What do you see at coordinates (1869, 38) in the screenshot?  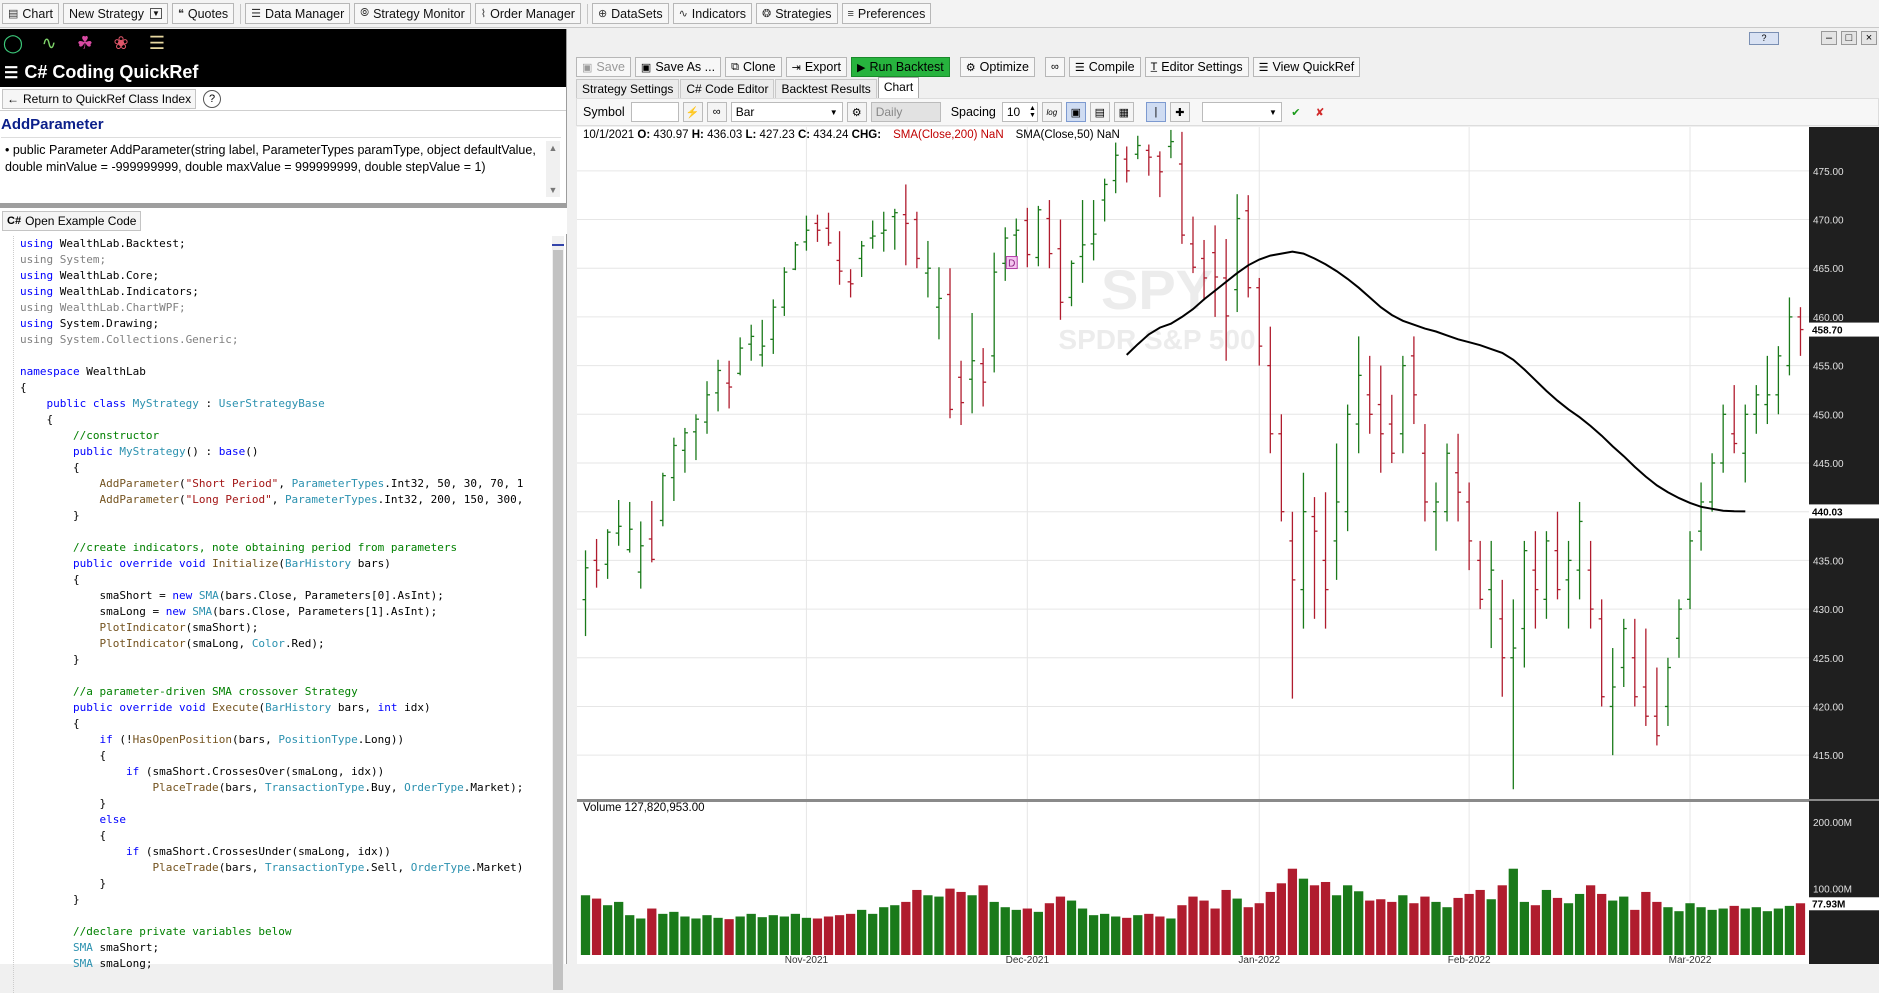 I see `close-icon: ×` at bounding box center [1869, 38].